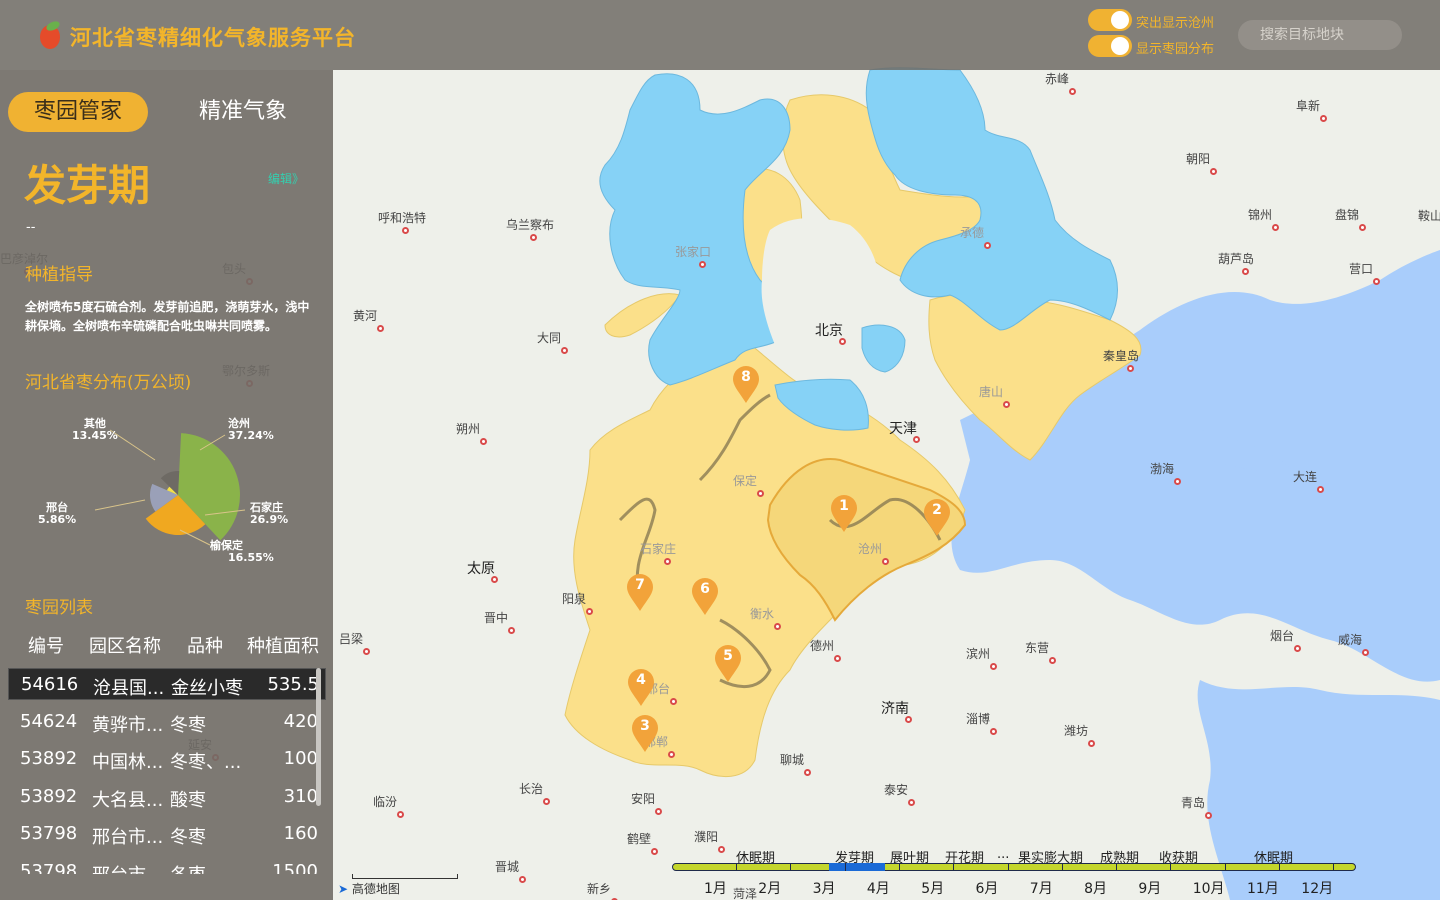  What do you see at coordinates (125, 645) in the screenshot?
I see `column-header-name: 园区名称` at bounding box center [125, 645].